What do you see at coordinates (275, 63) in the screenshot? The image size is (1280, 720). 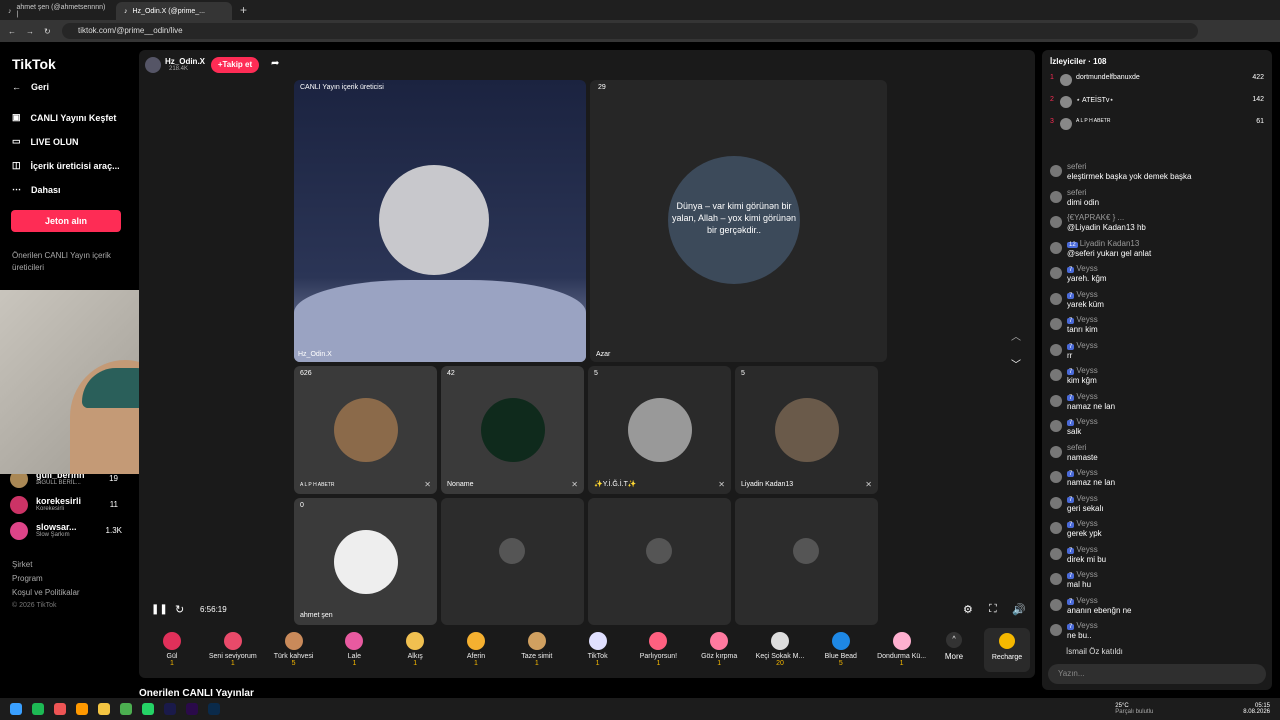 I see `share-icon: ➦` at bounding box center [275, 63].